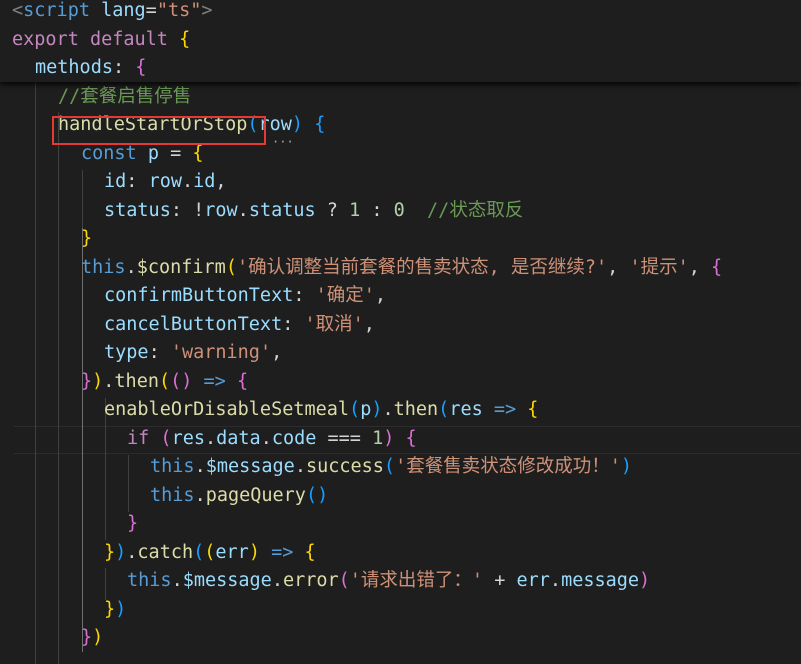  Describe the element at coordinates (334, 324) in the screenshot. I see `code-token: '取消'` at that location.